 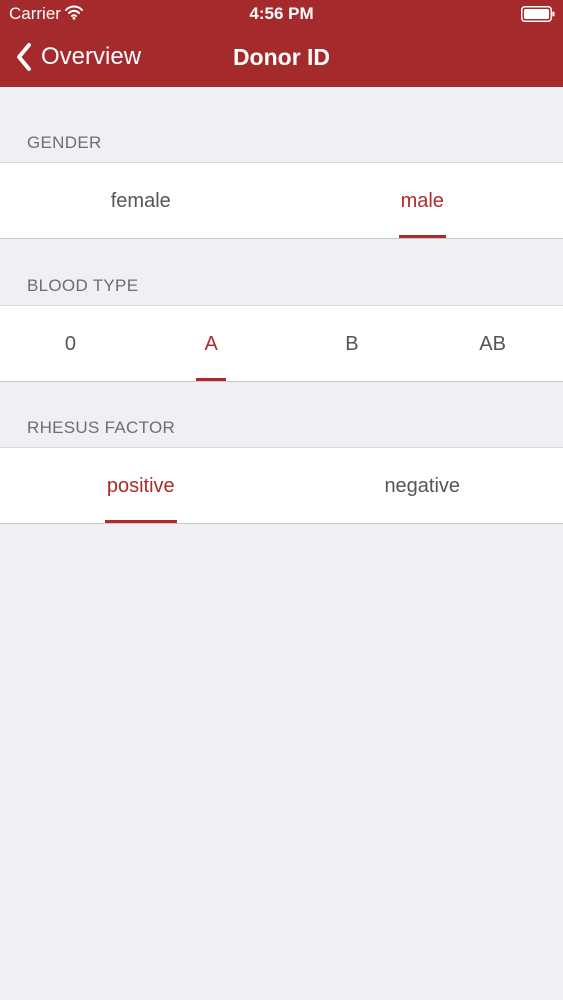 What do you see at coordinates (101, 427) in the screenshot?
I see `section-label-rhesus-factor: RHESUS FACTOR` at bounding box center [101, 427].